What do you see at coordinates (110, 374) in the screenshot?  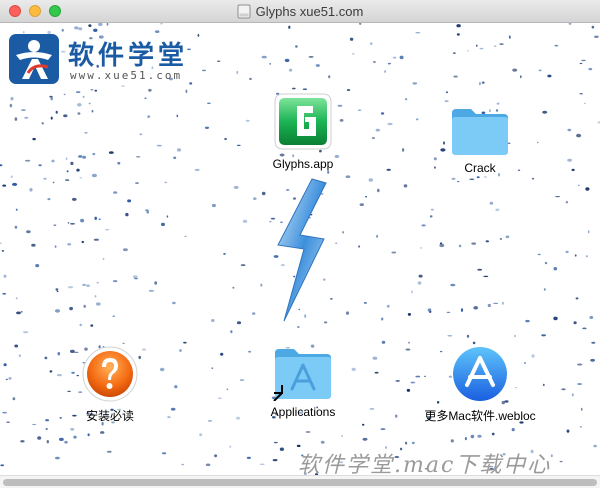 I see `help-icon` at bounding box center [110, 374].